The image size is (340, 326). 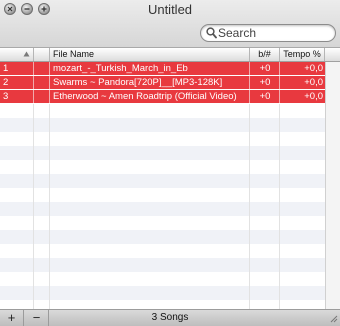 I want to click on table-header: File Name b/# Tempo %, so click(x=170, y=55).